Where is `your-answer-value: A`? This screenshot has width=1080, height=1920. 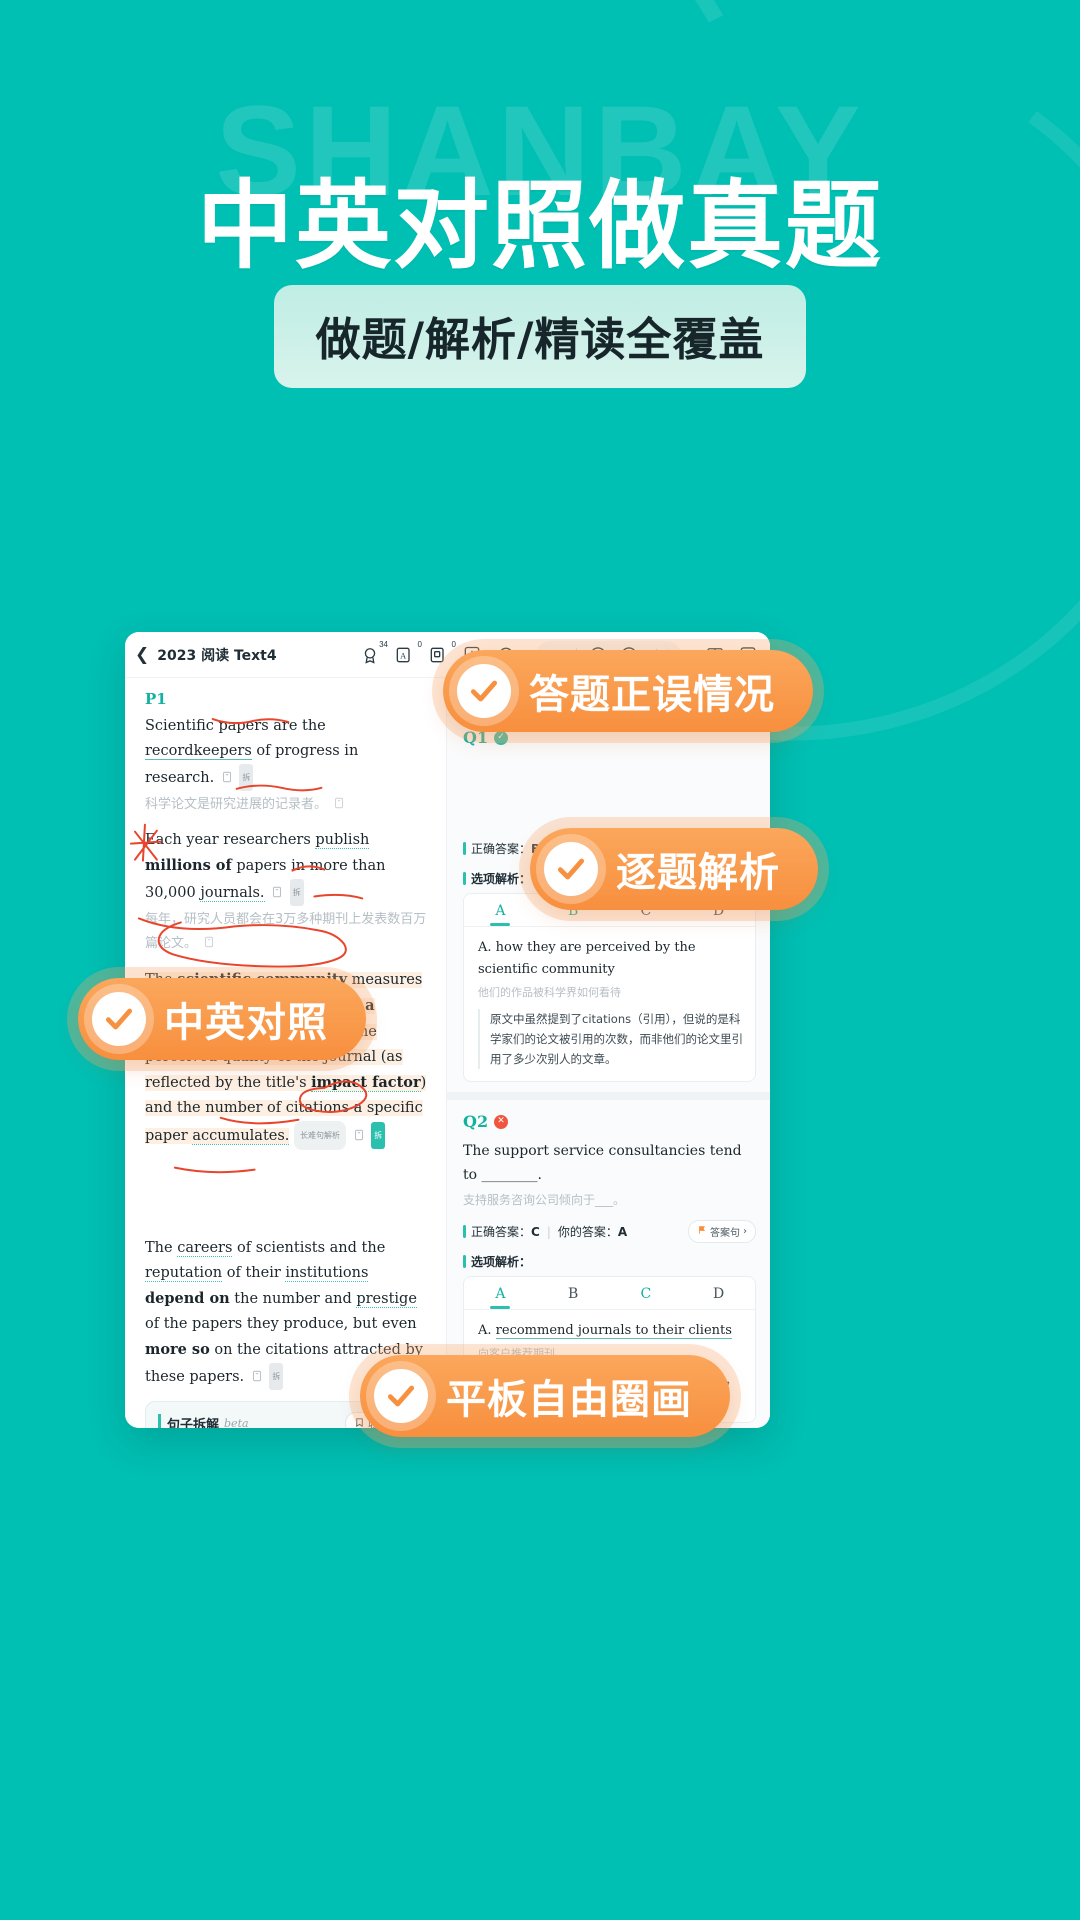 your-answer-value: A is located at coordinates (622, 1231).